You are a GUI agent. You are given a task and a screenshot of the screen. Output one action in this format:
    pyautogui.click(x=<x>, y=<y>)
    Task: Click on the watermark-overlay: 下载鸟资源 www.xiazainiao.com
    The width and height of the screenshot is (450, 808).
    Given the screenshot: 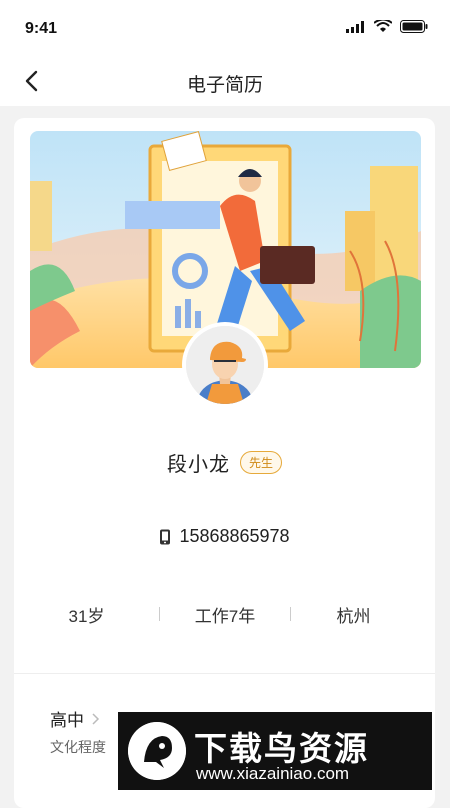 What is the action you would take?
    pyautogui.click(x=275, y=751)
    